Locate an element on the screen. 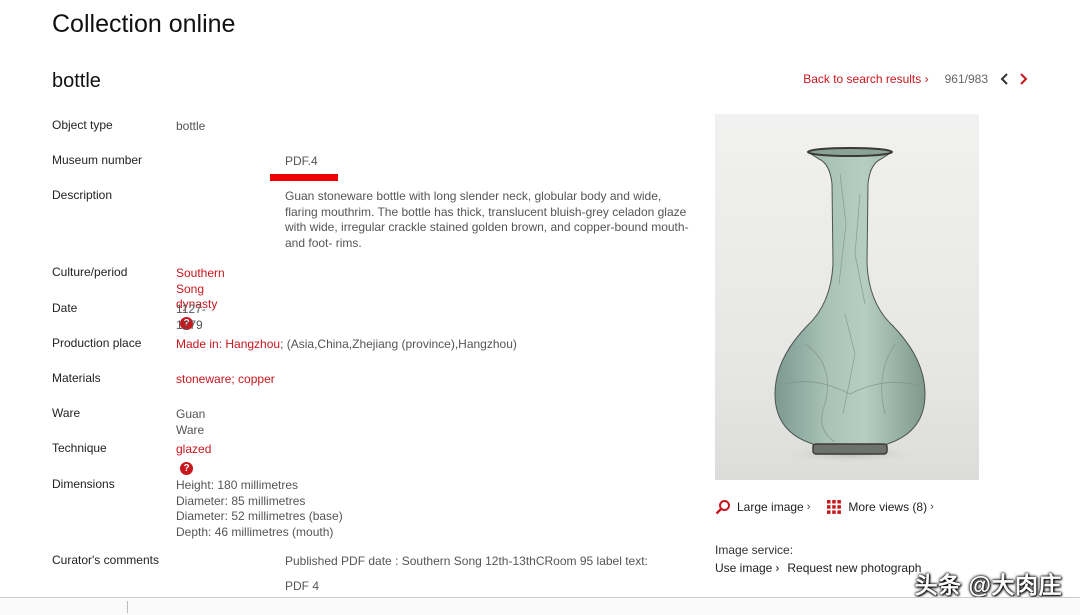  highlight-underline is located at coordinates (304, 177).